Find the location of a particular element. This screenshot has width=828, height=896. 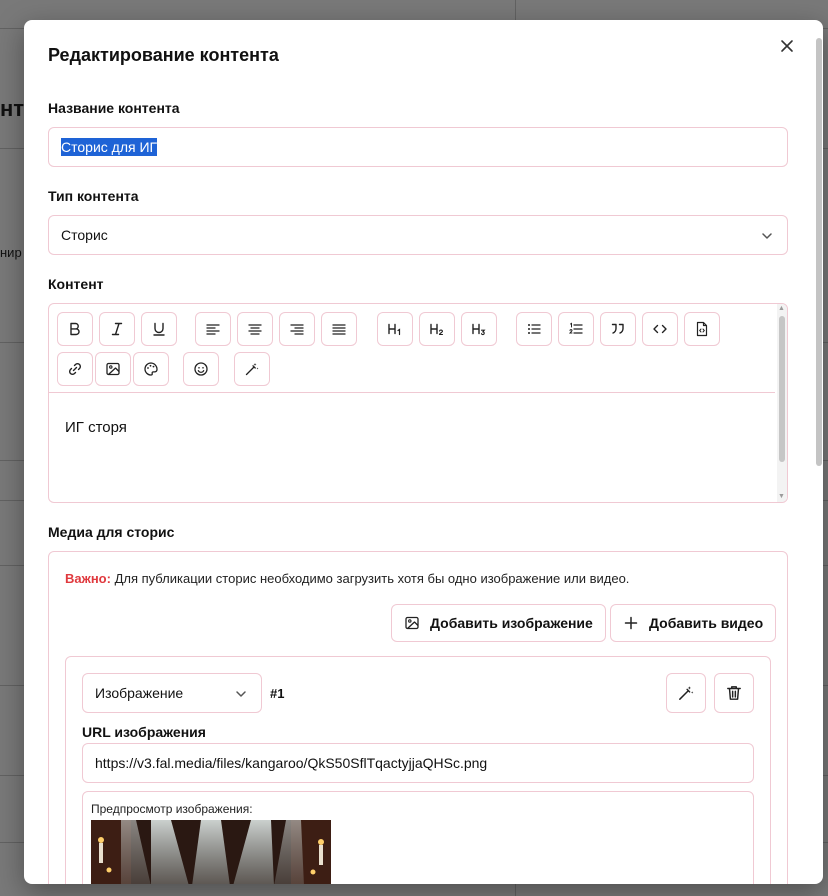

add-image-label: Добавить изображение is located at coordinates (511, 623).